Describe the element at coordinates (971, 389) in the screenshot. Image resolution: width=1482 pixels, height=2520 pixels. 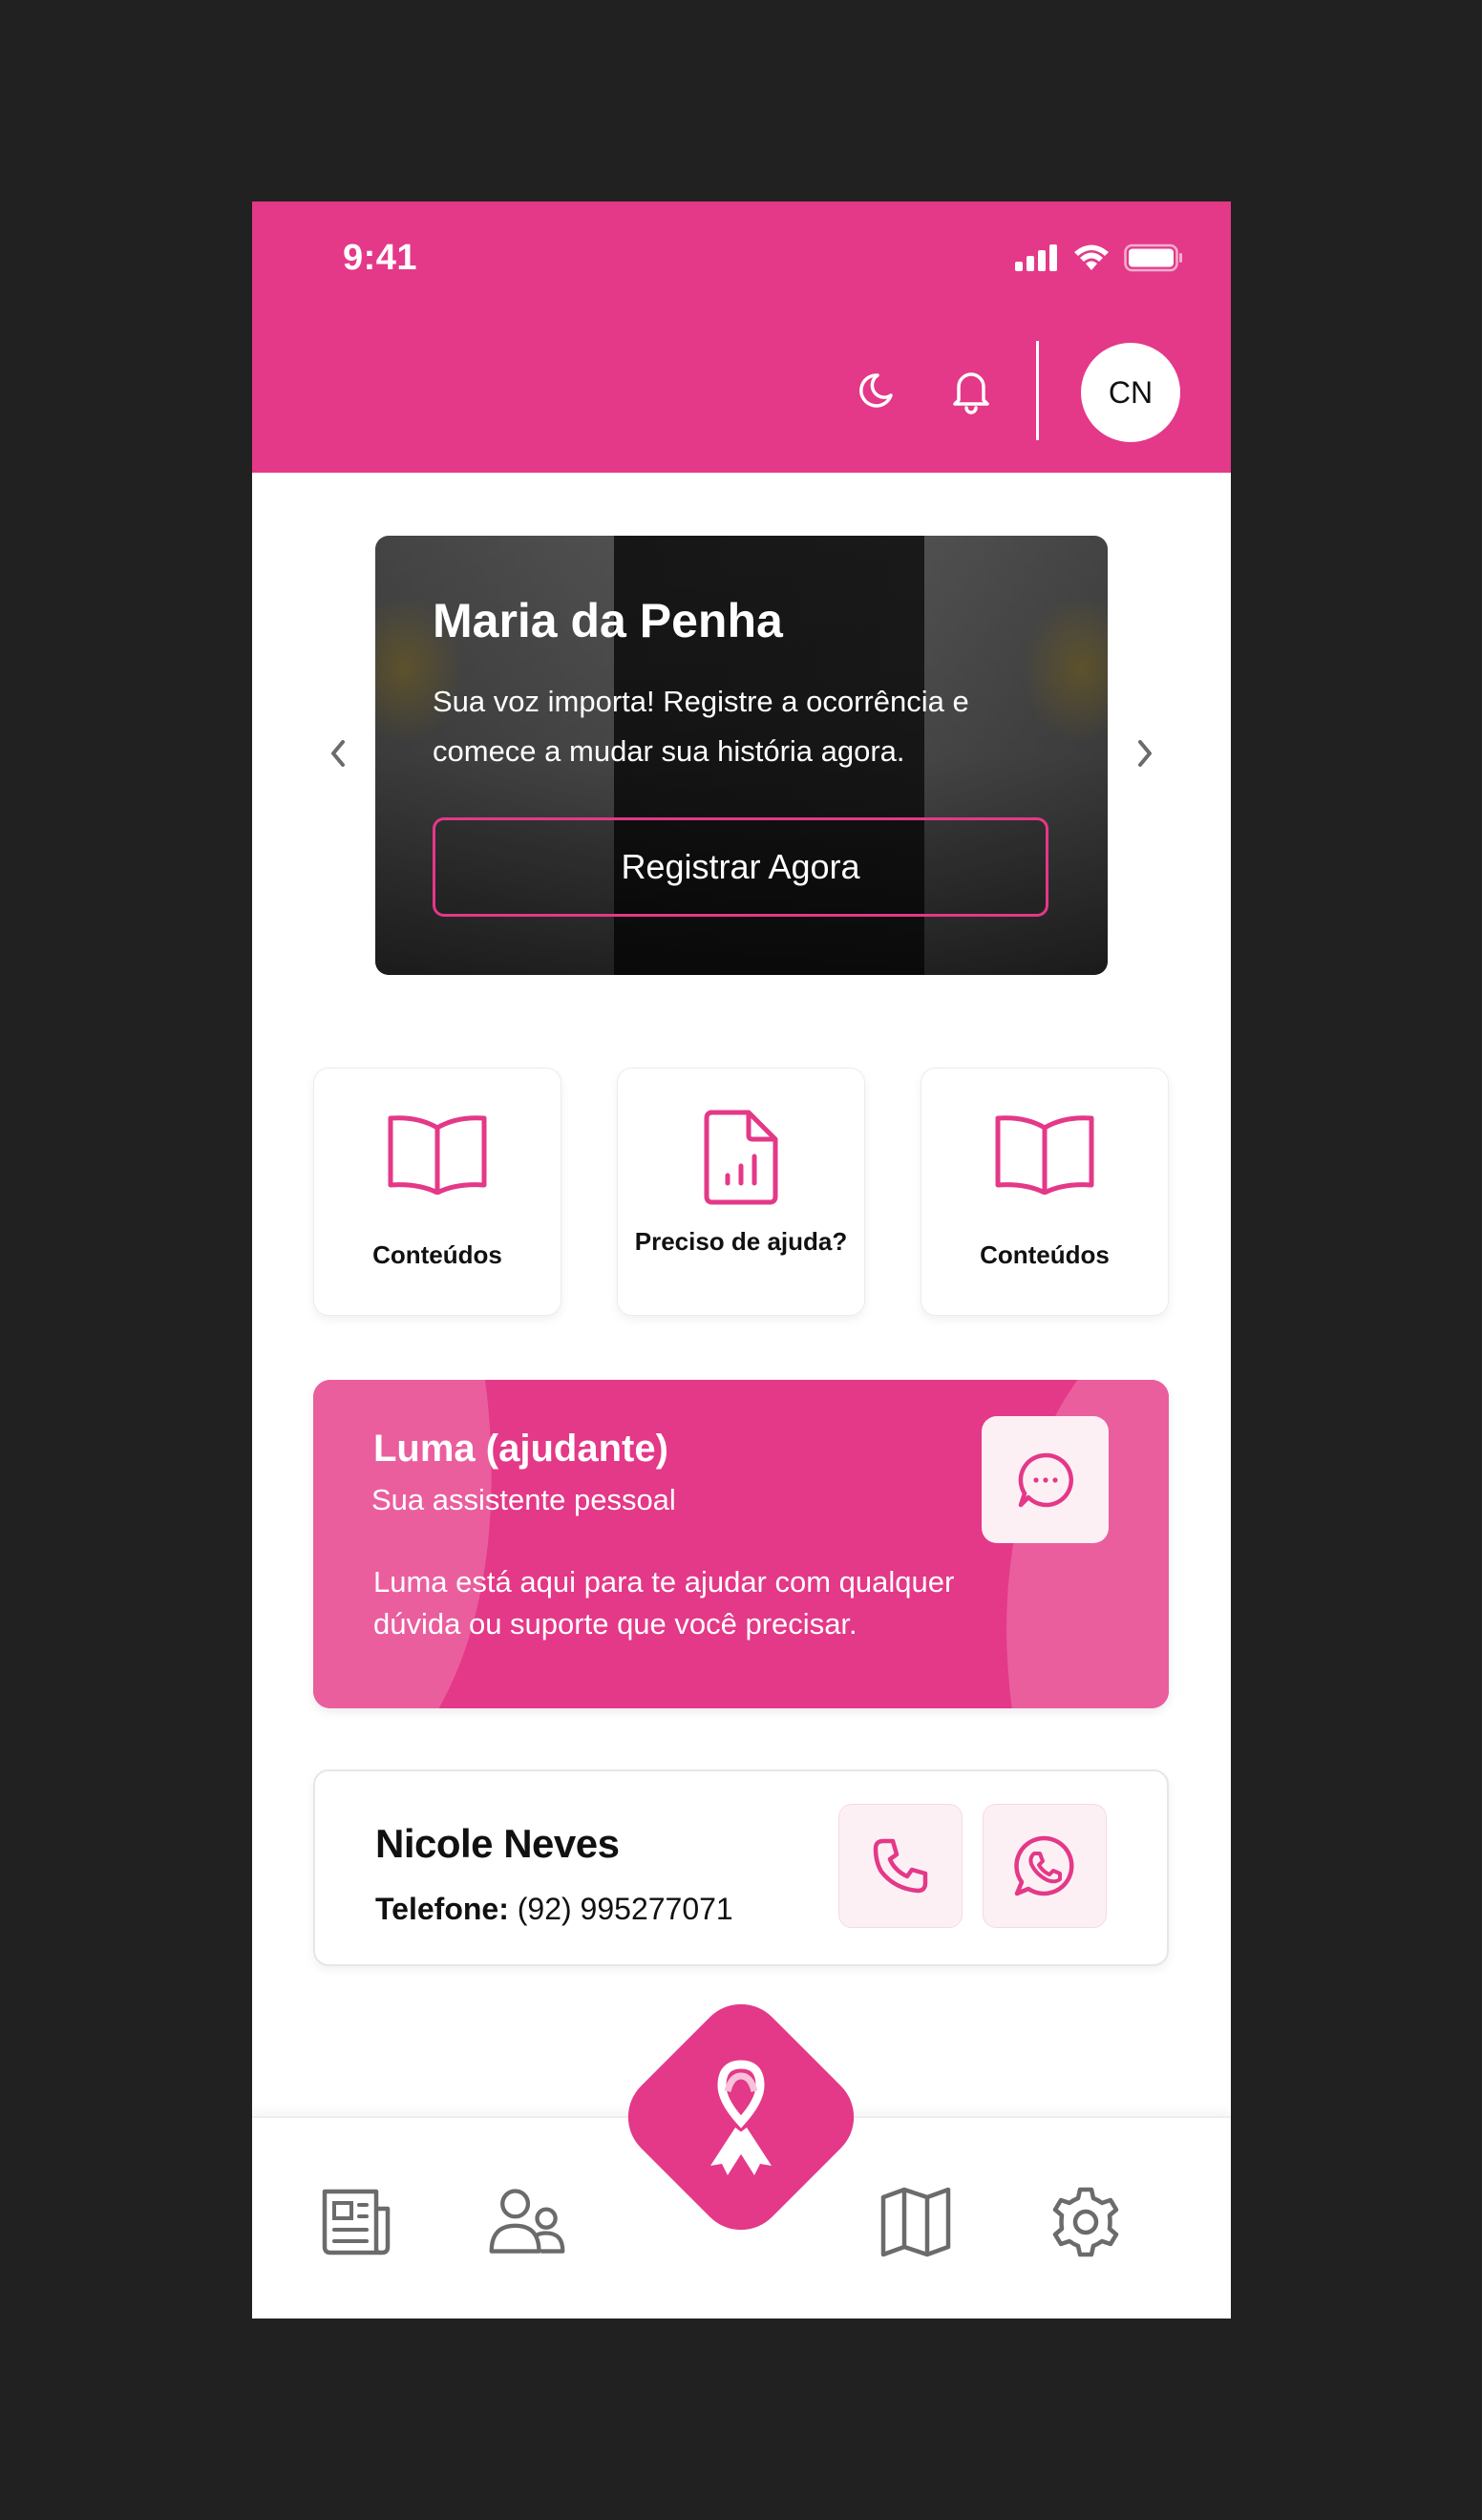
I see `bell-icon` at that location.